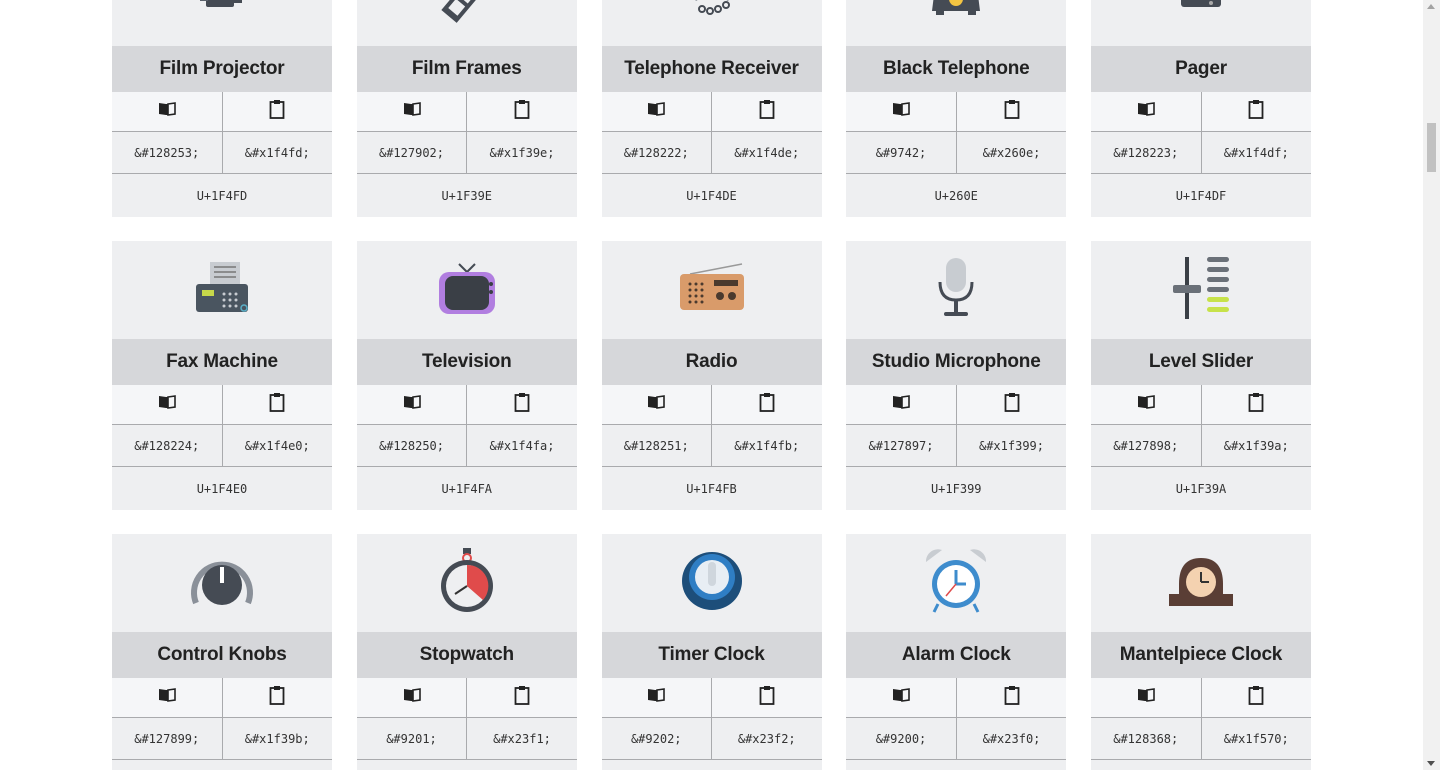 The image size is (1440, 770). I want to click on unicode-code: U+1F4DE, so click(712, 195).